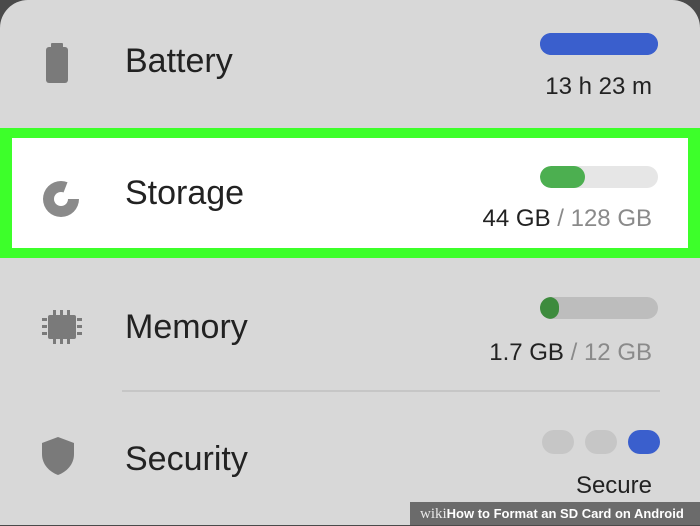 The height and width of the screenshot is (526, 700). Describe the element at coordinates (613, 485) in the screenshot. I see `security-status: Secure` at that location.